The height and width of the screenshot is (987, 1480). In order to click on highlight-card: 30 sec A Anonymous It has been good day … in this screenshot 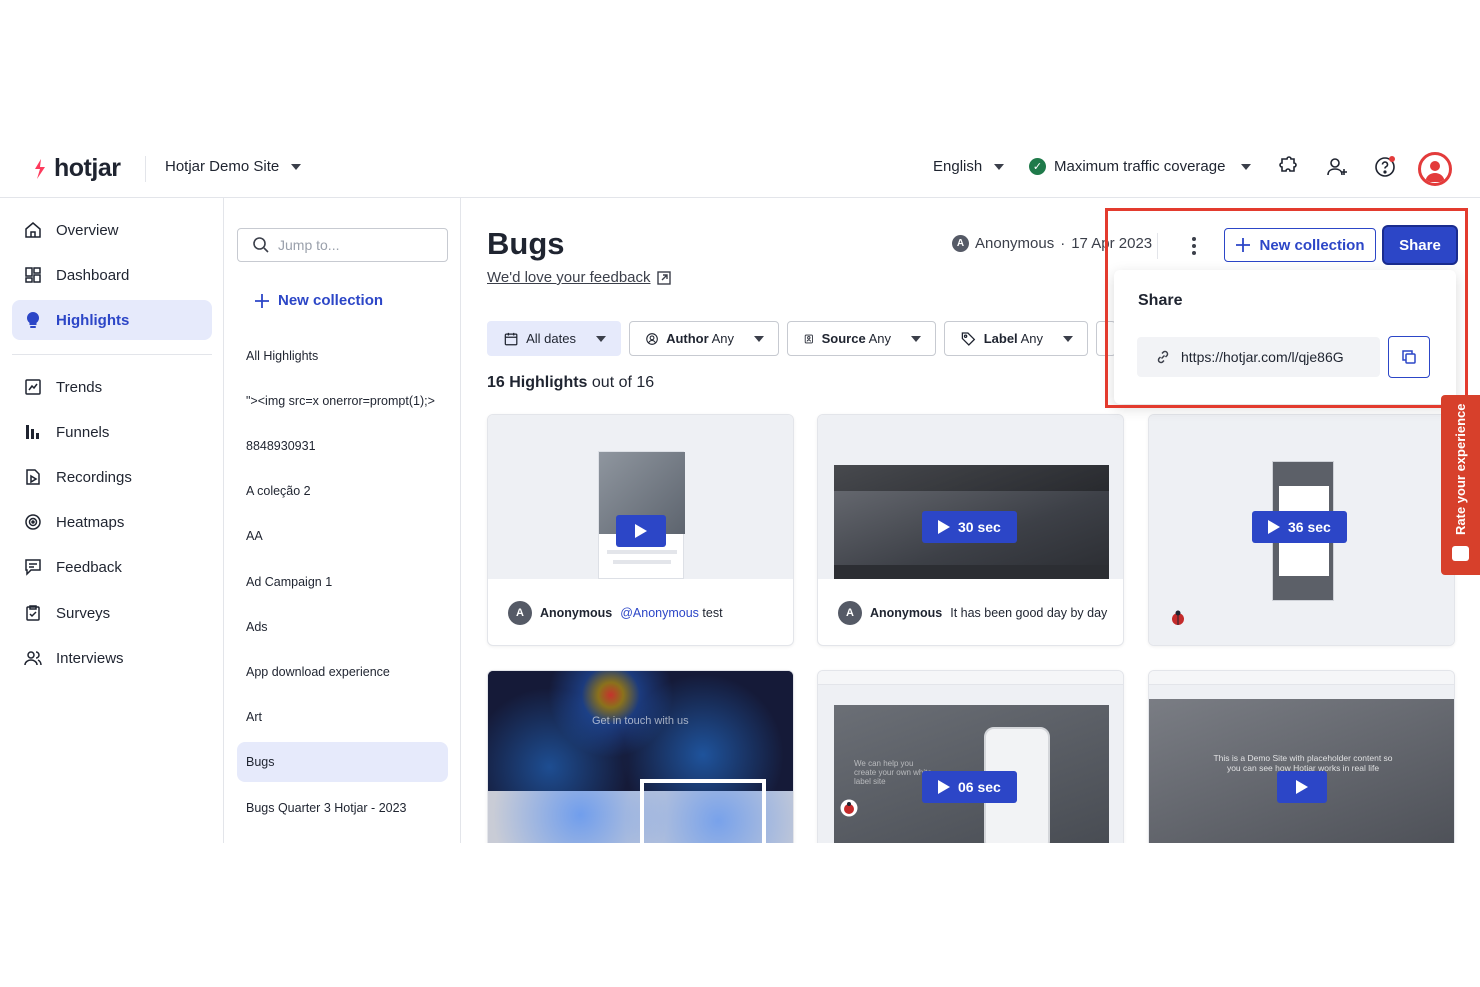, I will do `click(970, 530)`.